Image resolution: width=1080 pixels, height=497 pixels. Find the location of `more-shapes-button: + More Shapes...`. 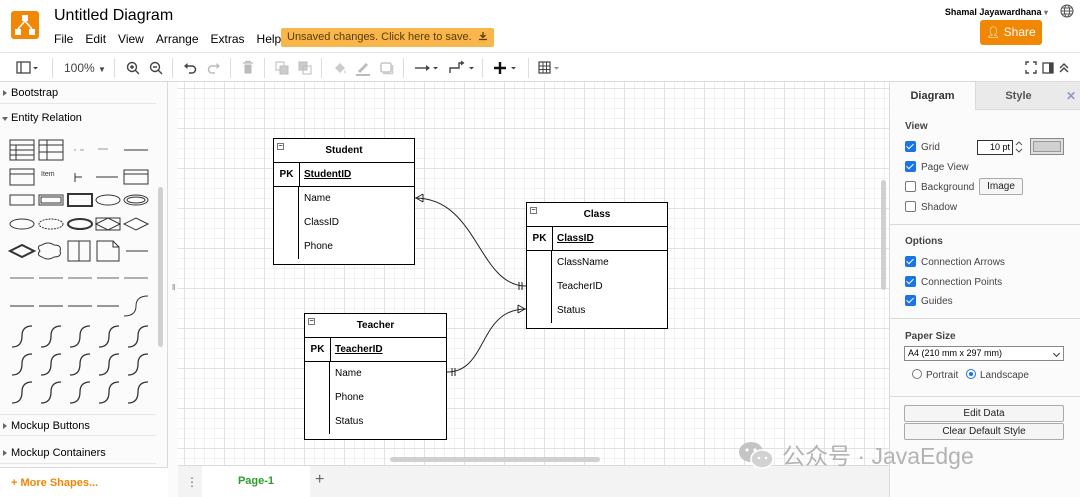

more-shapes-button: + More Shapes... is located at coordinates (84, 482).